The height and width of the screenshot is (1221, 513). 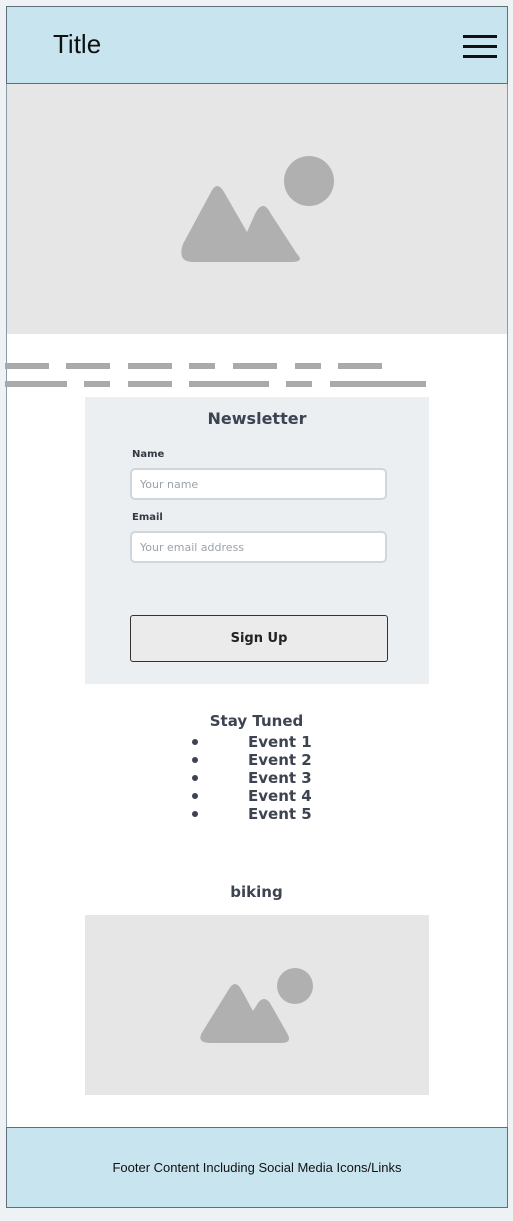 I want to click on name-label: Name, so click(x=148, y=454).